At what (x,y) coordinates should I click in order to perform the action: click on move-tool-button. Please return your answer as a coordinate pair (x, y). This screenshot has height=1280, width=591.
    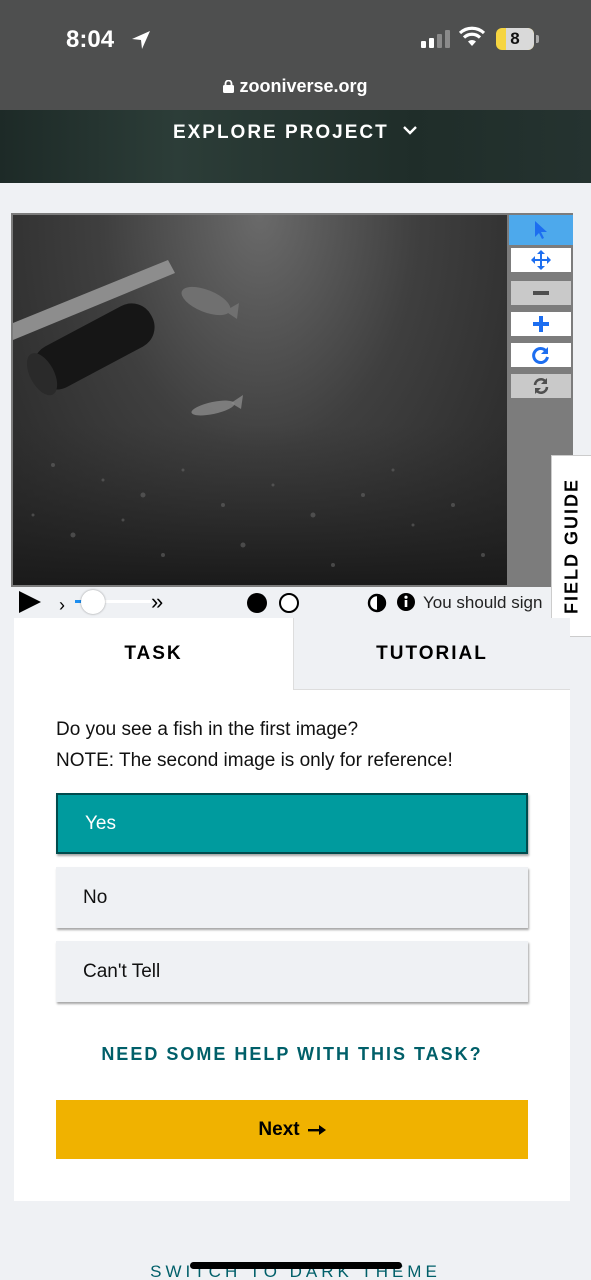
    Looking at the image, I should click on (541, 260).